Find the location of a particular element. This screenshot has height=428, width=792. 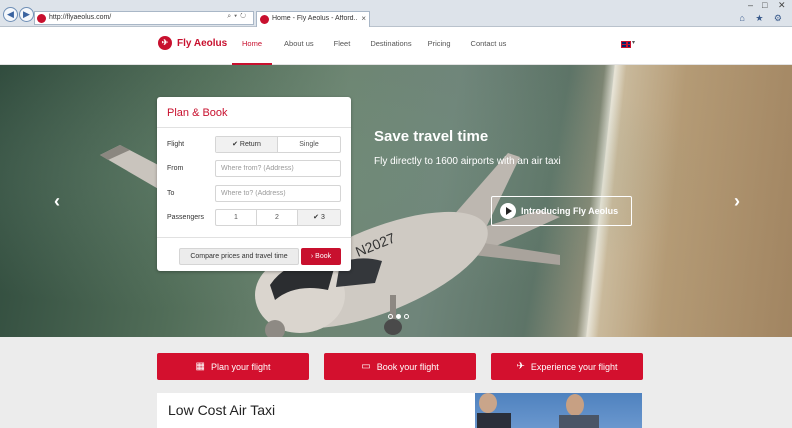

pilots-photo is located at coordinates (558, 410).